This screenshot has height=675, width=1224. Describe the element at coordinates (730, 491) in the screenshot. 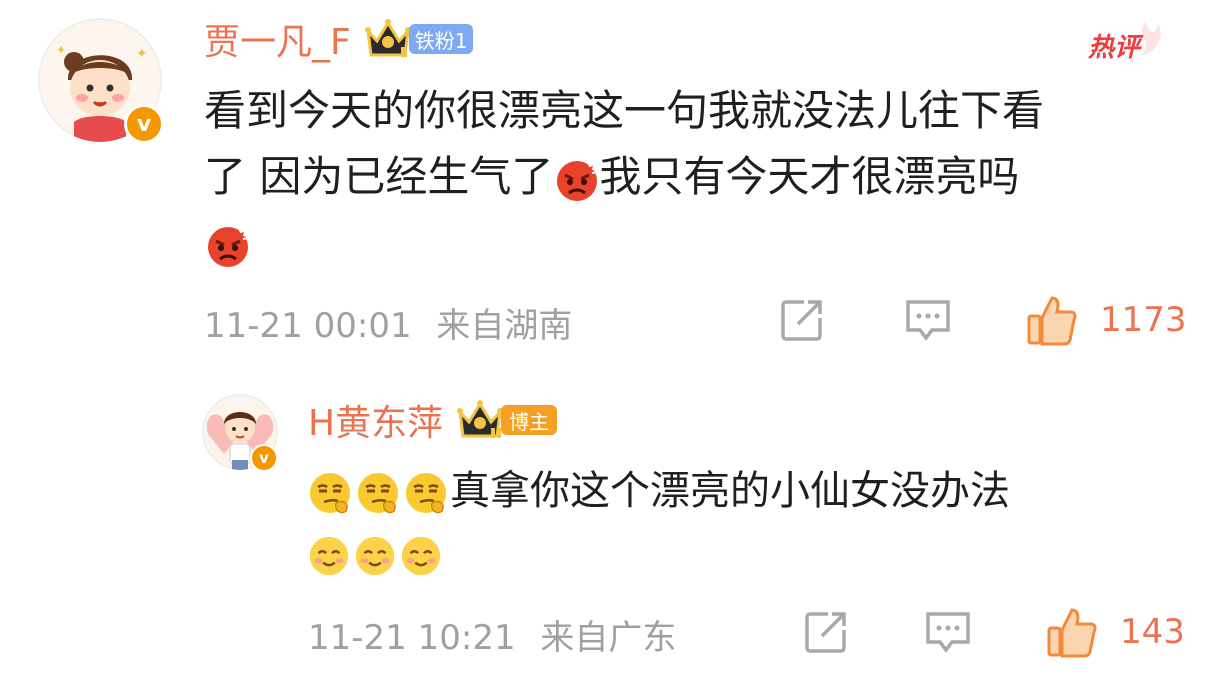

I see `comment-text-segment: 真拿你这个漂亮的小仙女没办法` at that location.